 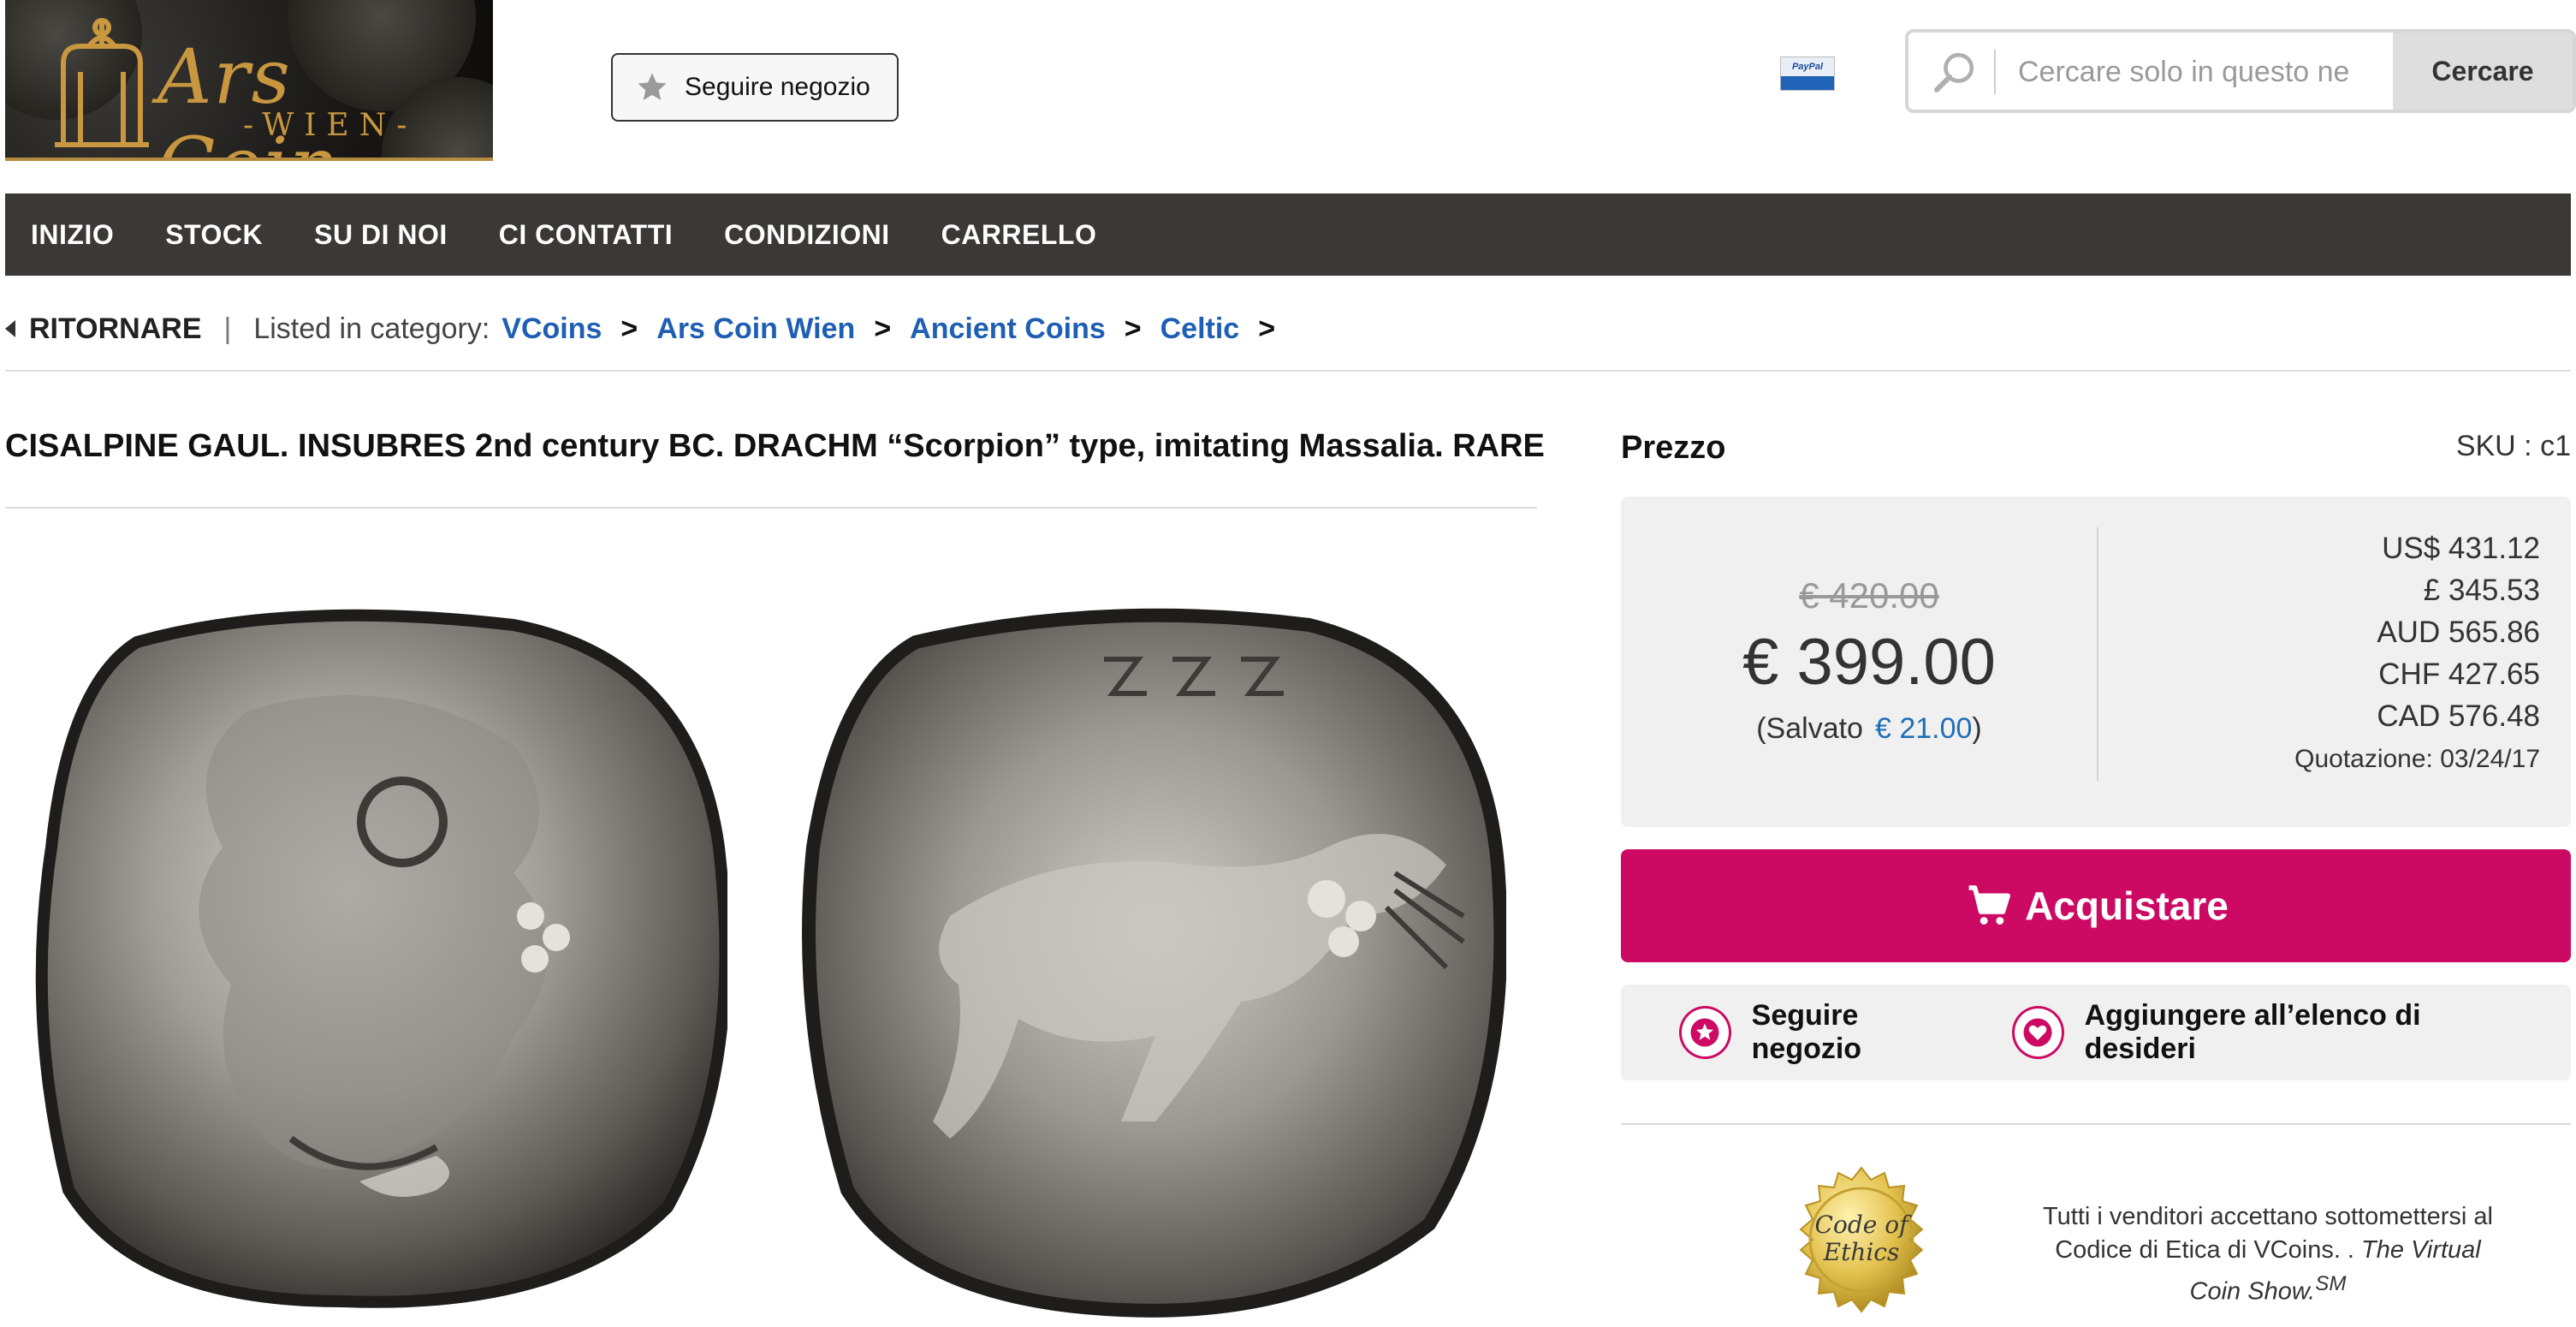 What do you see at coordinates (249, 80) in the screenshot?
I see `store-logo: Ars Coin -WIEN-` at bounding box center [249, 80].